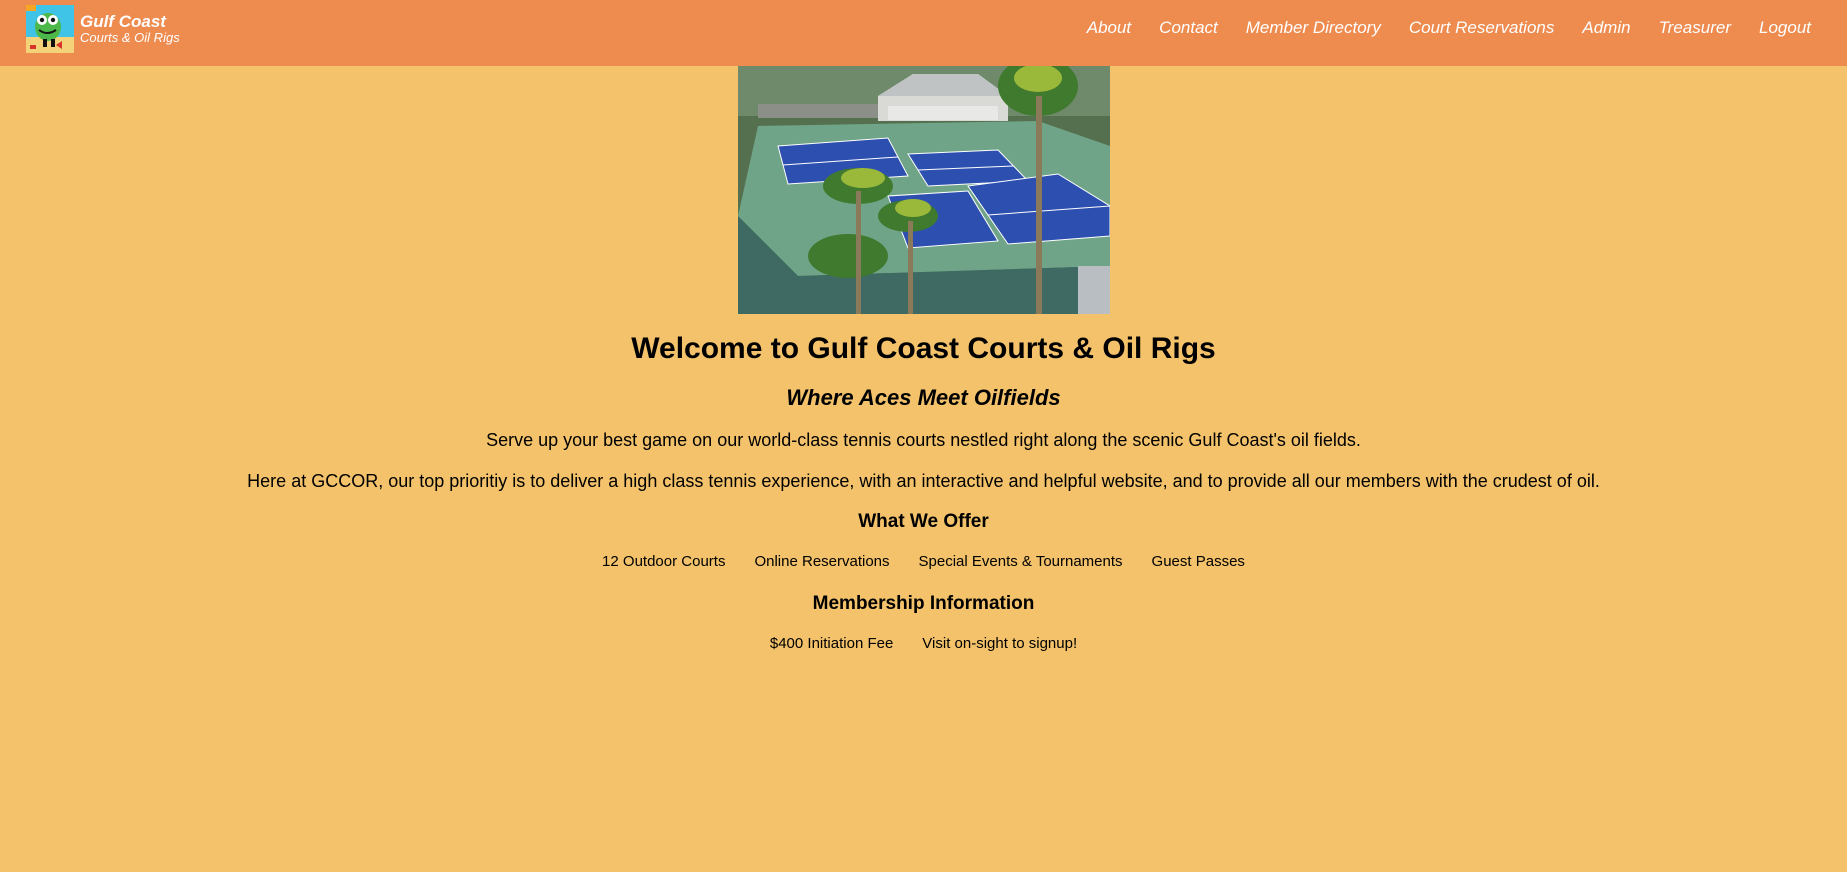 The image size is (1847, 872). I want to click on list-item: $400 Initiation Fee, so click(831, 643).